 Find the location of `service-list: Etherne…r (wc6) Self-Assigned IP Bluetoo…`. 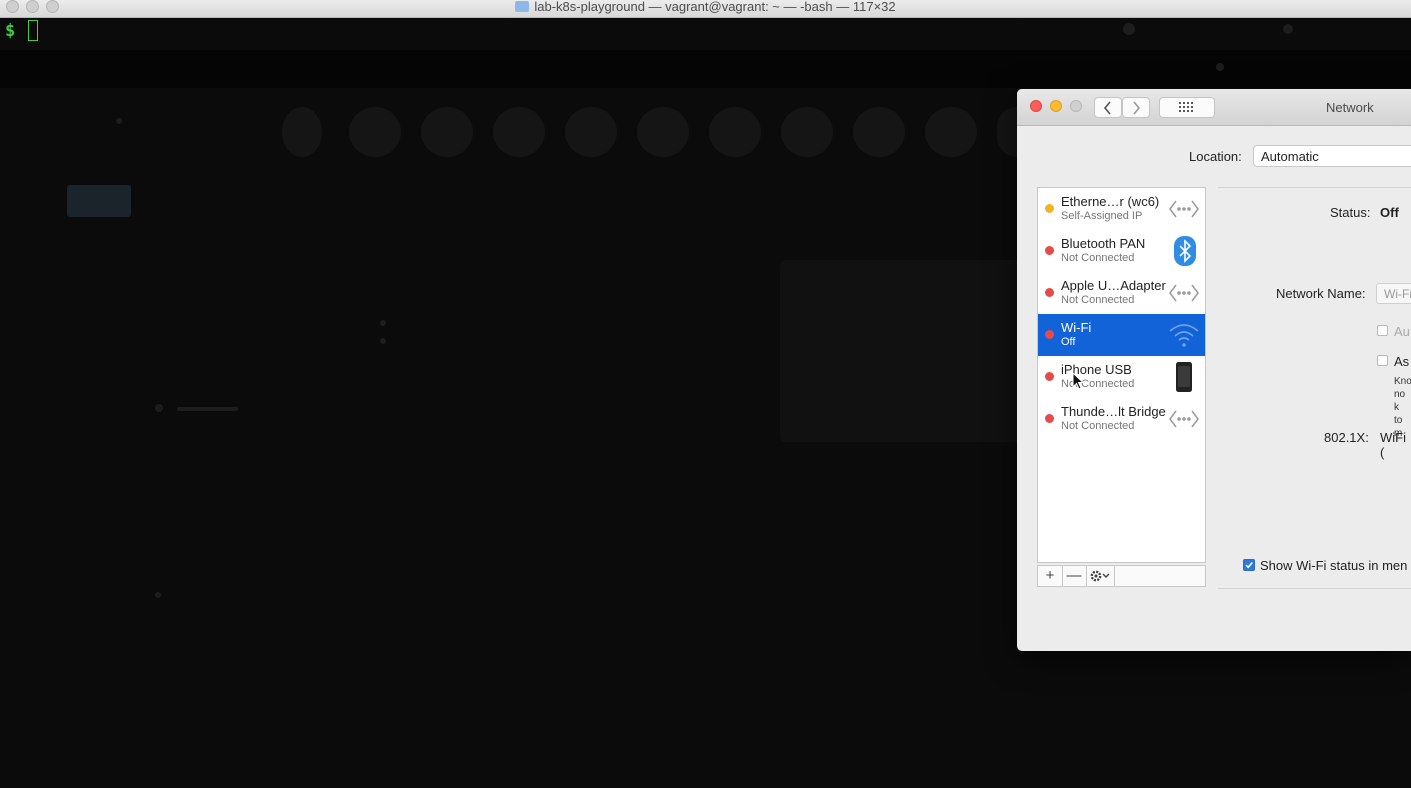

service-list: Etherne…r (wc6) Self-Assigned IP Bluetoo… is located at coordinates (1121, 375).